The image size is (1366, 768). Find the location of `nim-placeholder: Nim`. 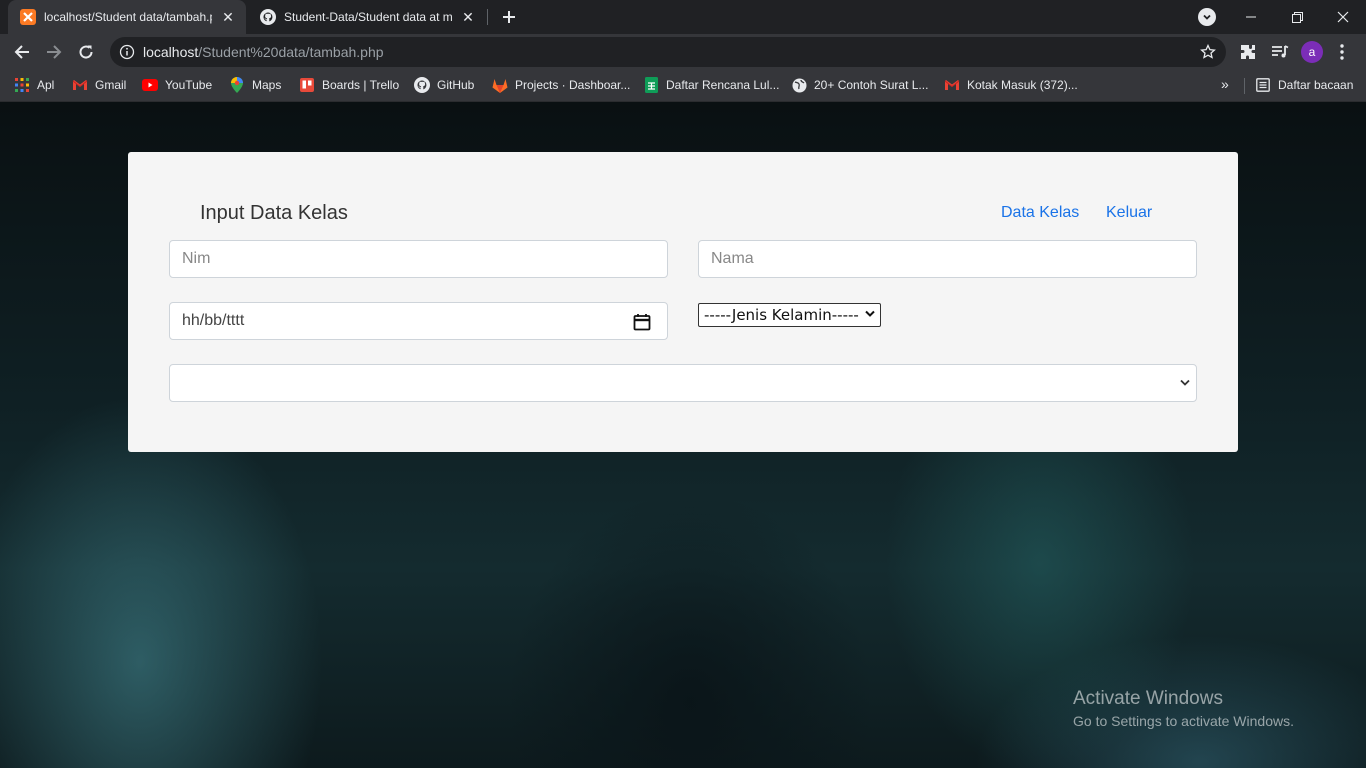

nim-placeholder: Nim is located at coordinates (196, 258).